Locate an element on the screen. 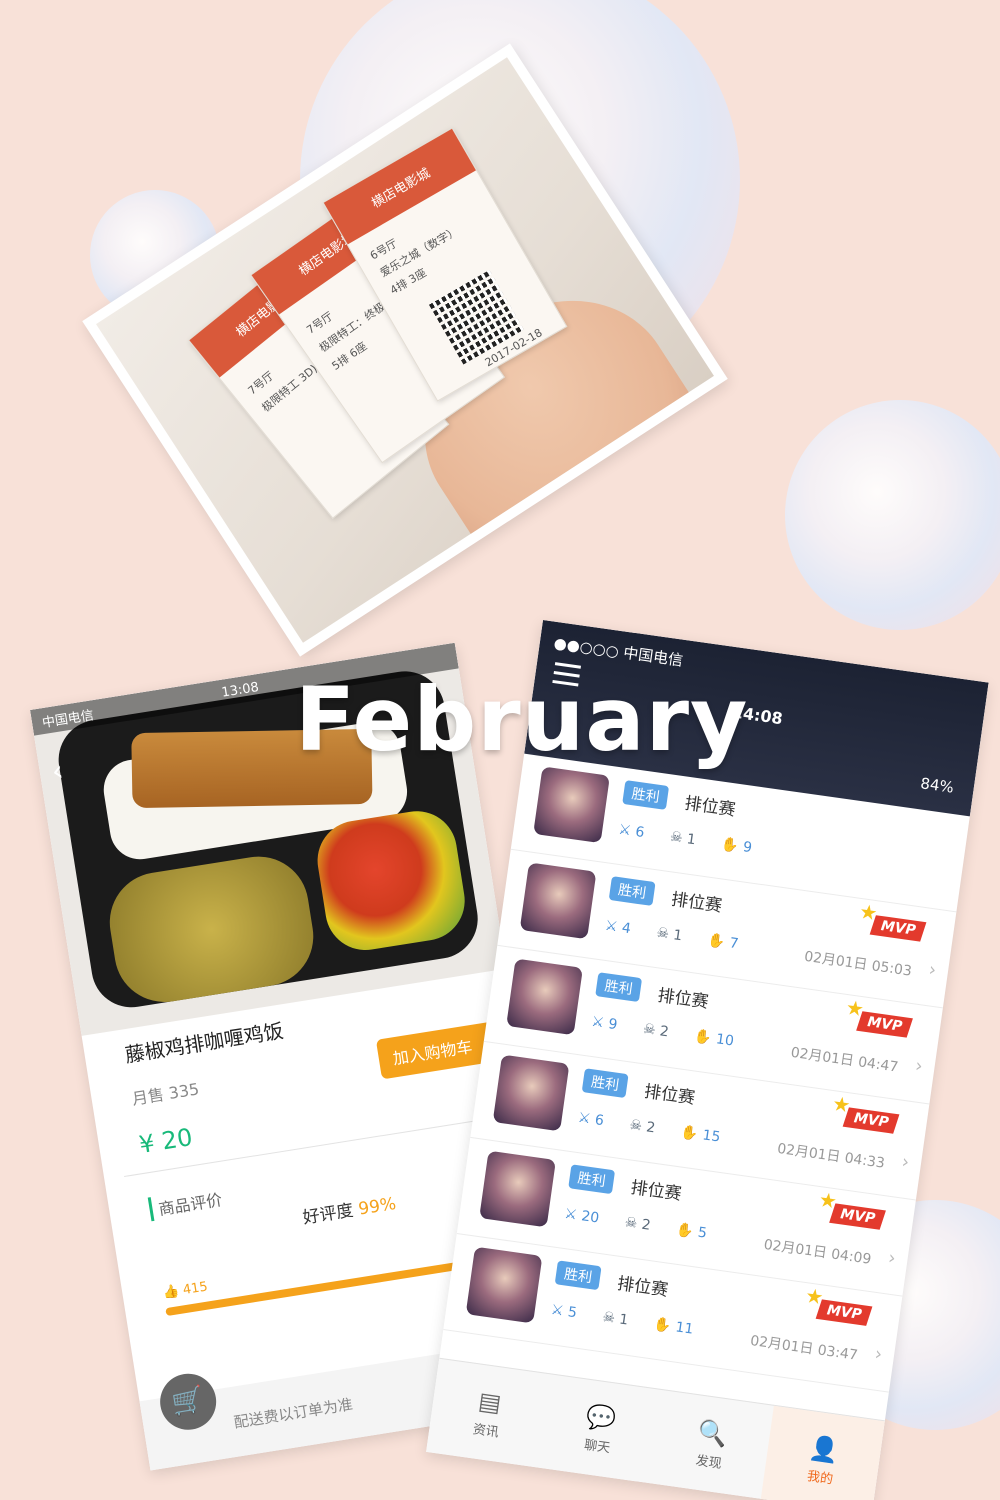 The image size is (1000, 1500). kda-stats: ⚔ 6 ☠ 1 ✋ 9 is located at coordinates (685, 839).